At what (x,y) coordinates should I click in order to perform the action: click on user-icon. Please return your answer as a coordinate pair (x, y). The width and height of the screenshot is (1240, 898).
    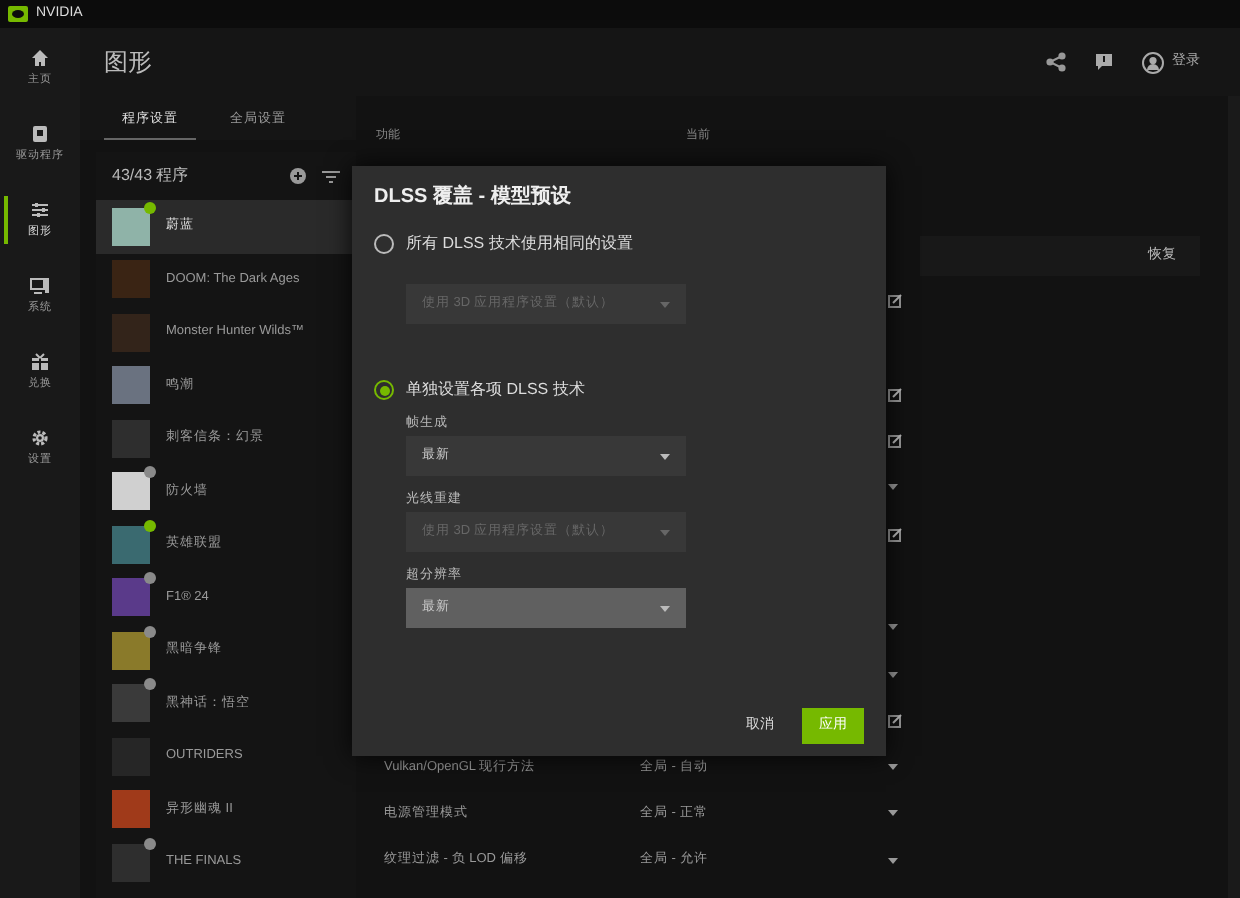
    Looking at the image, I should click on (1153, 62).